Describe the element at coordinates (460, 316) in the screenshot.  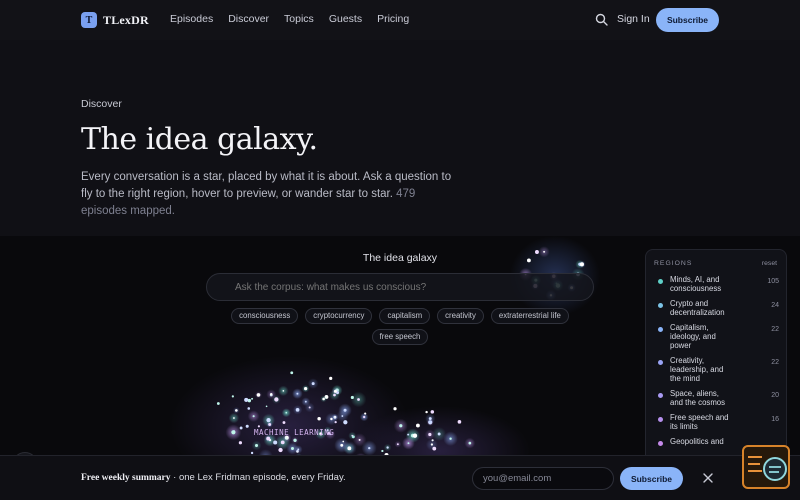
I see `chip-creativity: creativity` at that location.